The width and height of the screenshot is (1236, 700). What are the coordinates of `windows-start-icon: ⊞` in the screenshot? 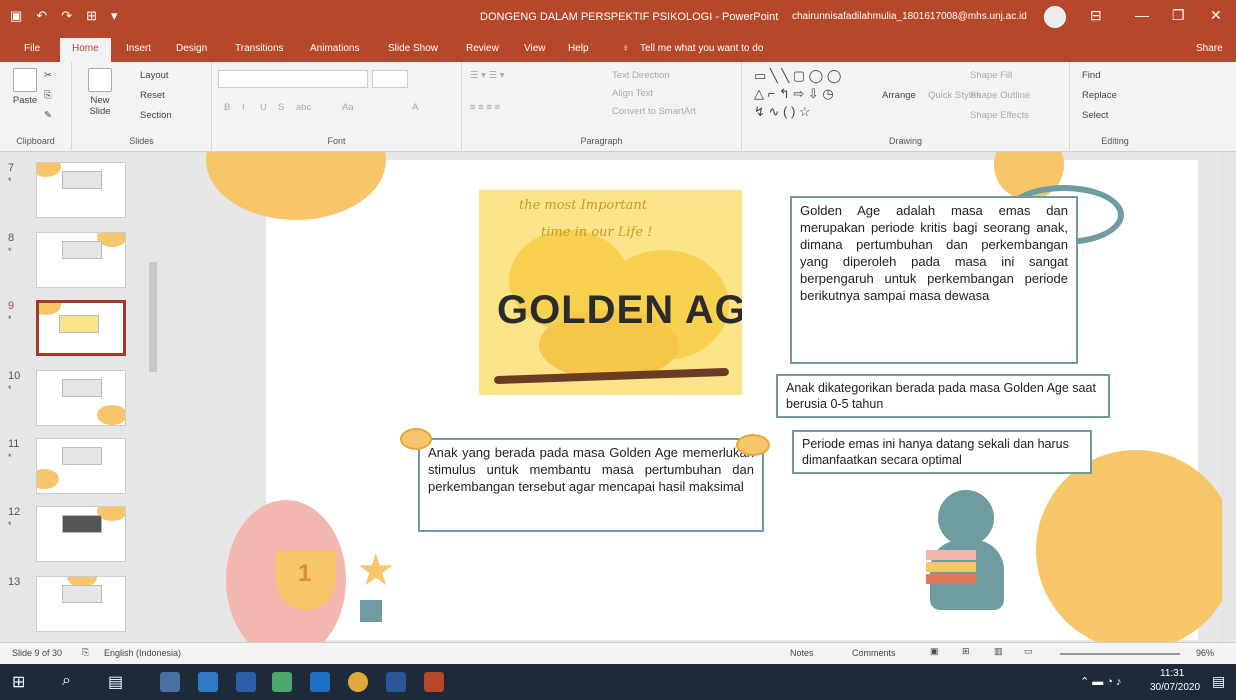 It's located at (18, 682).